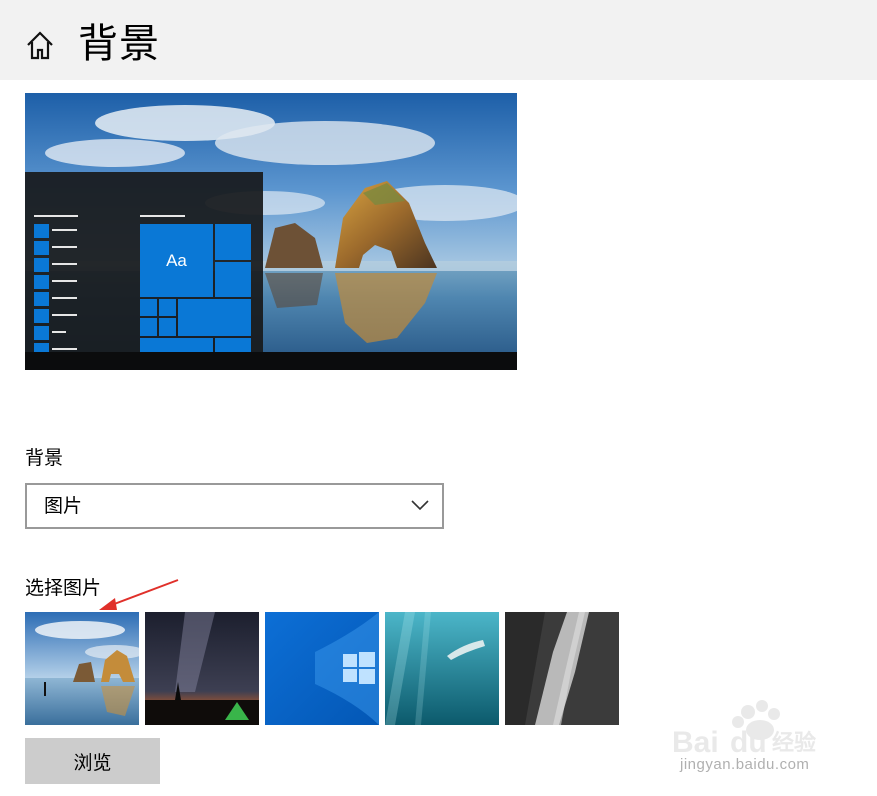 Image resolution: width=877 pixels, height=796 pixels. Describe the element at coordinates (438, 40) in the screenshot. I see `header-bar: 背景` at that location.